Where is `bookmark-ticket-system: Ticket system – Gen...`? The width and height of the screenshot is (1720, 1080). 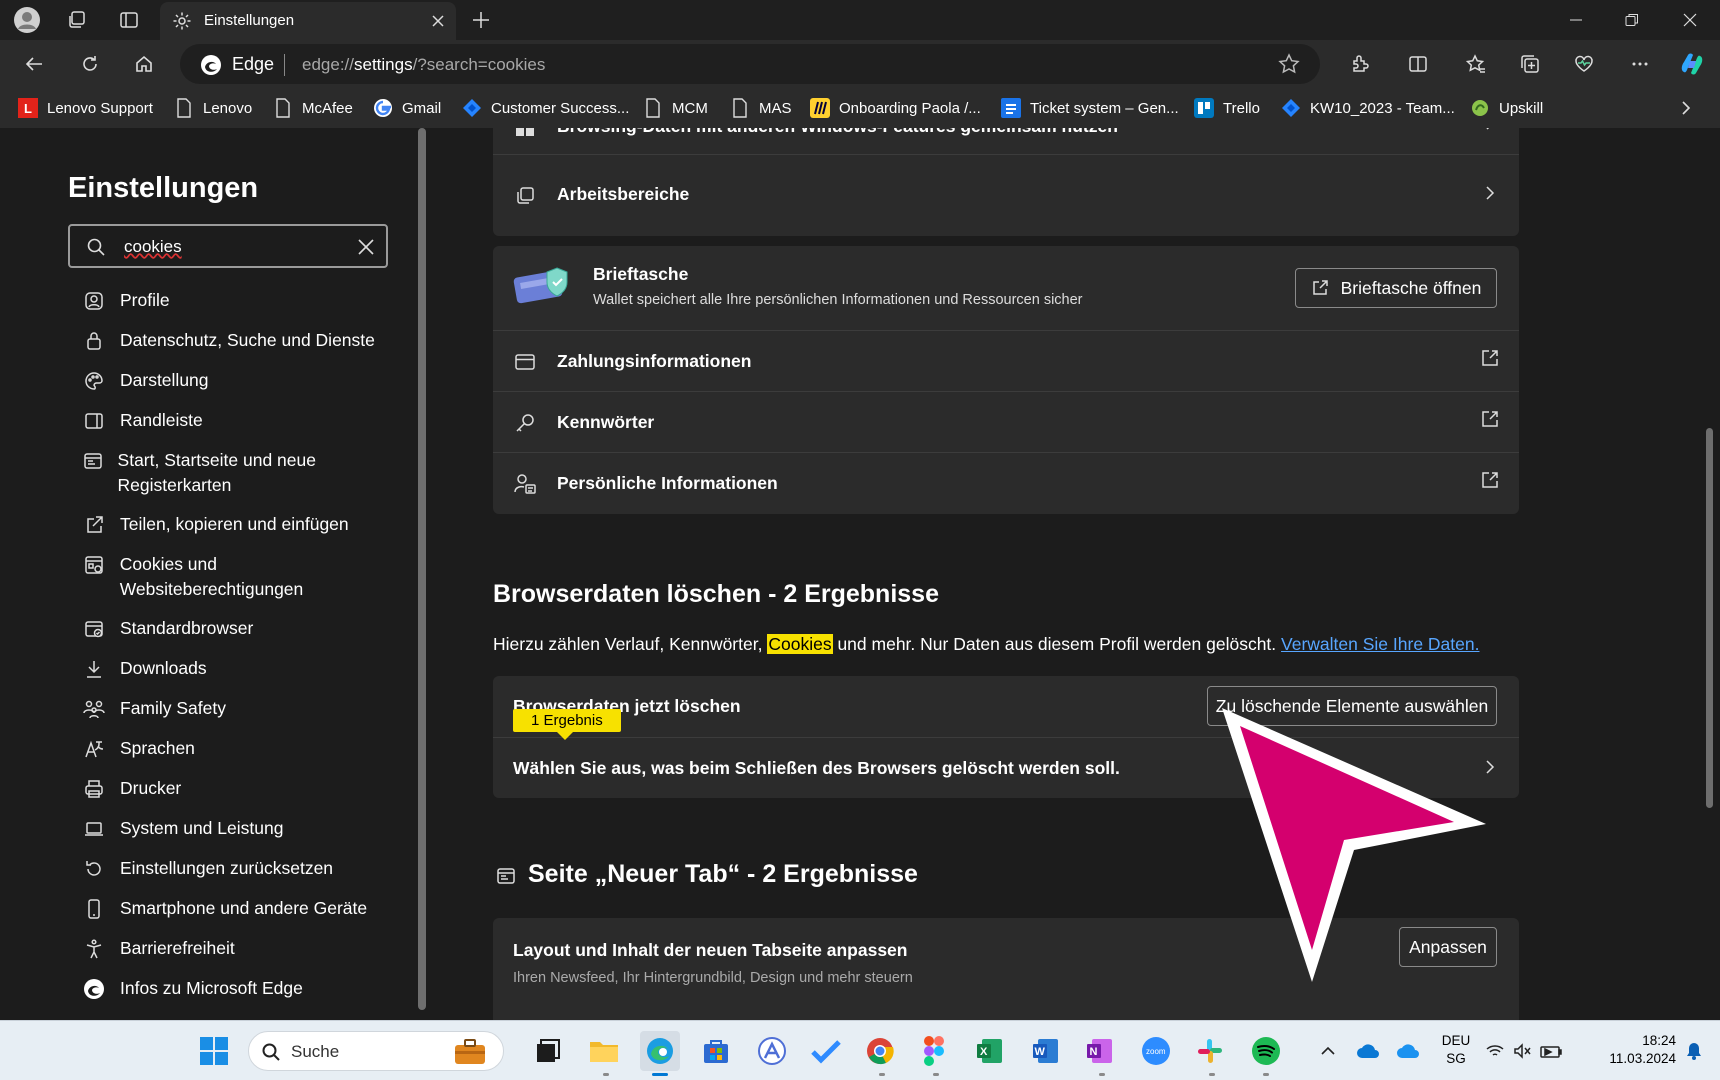
bookmark-ticket-system: Ticket system – Gen... is located at coordinates (1090, 108).